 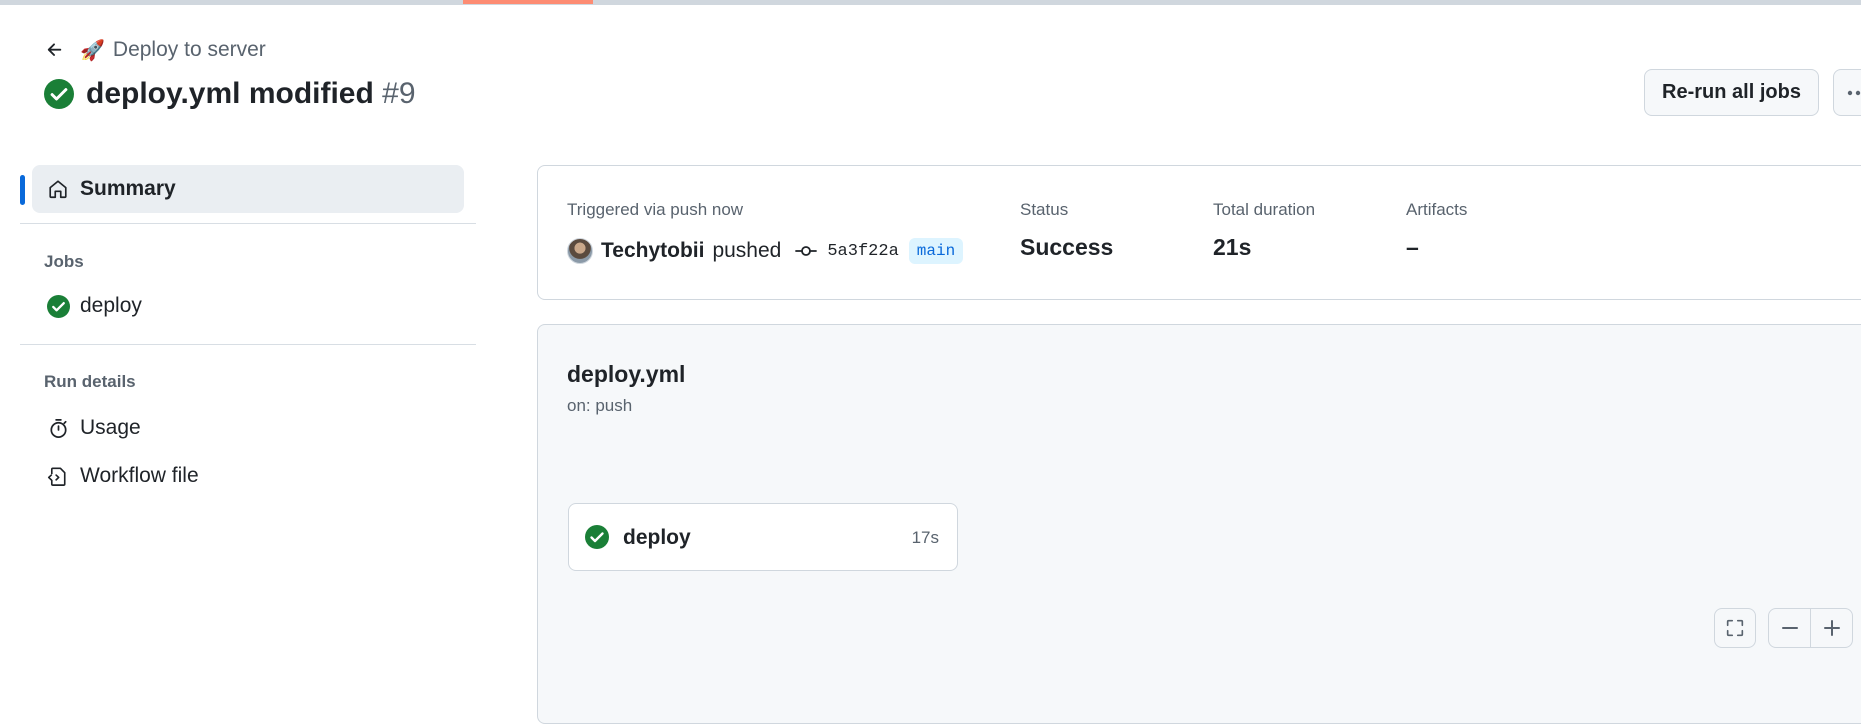 What do you see at coordinates (58, 476) in the screenshot?
I see `file-code-icon` at bounding box center [58, 476].